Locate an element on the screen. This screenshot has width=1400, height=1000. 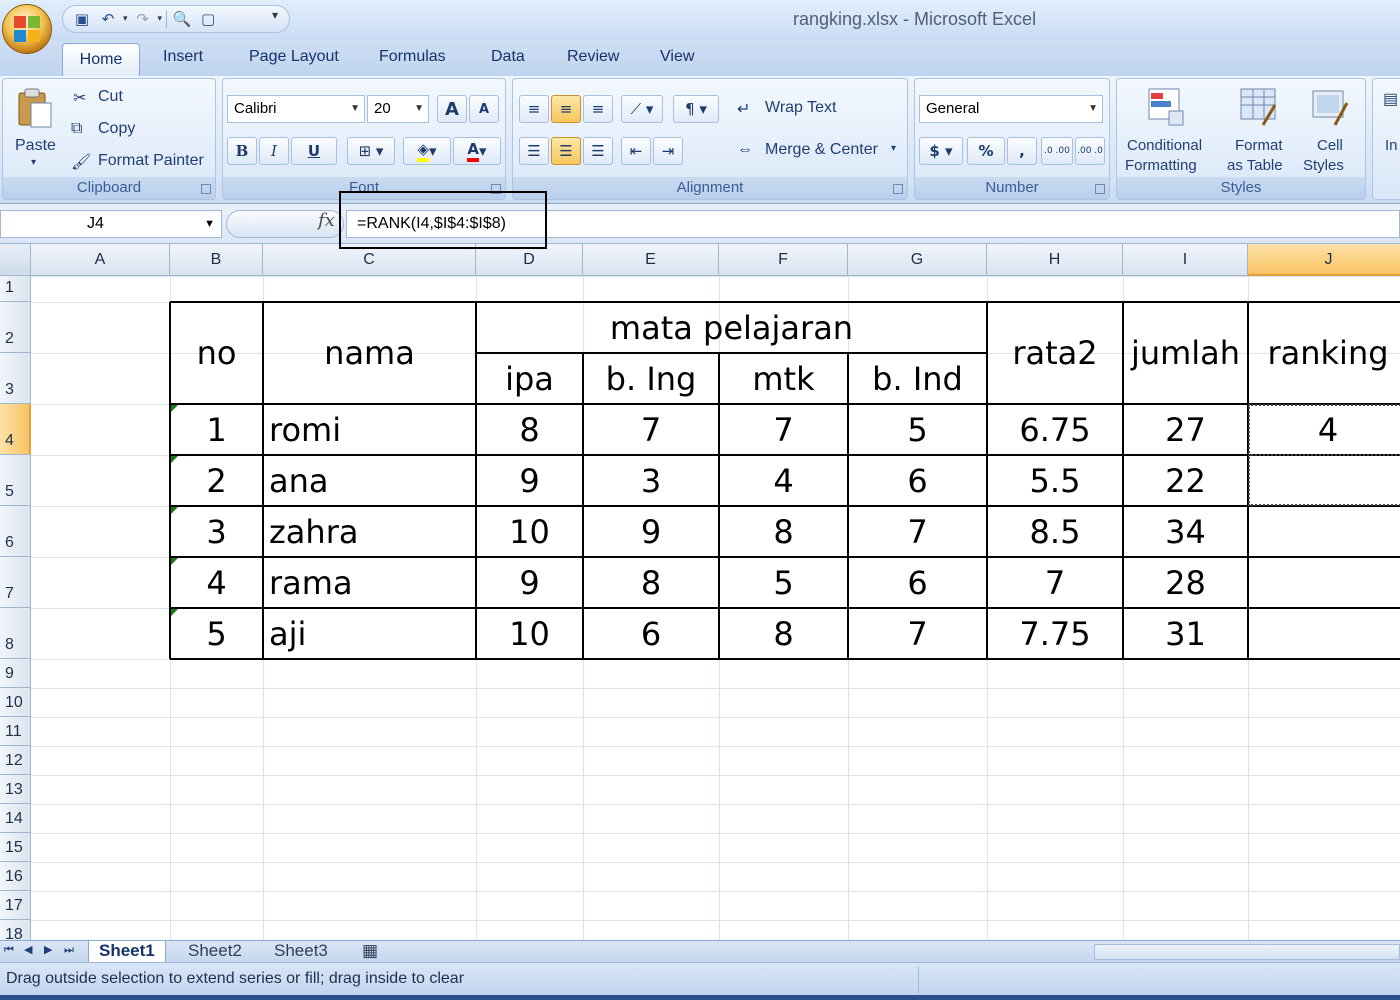
cell-ipa: 9 is located at coordinates (529, 480).